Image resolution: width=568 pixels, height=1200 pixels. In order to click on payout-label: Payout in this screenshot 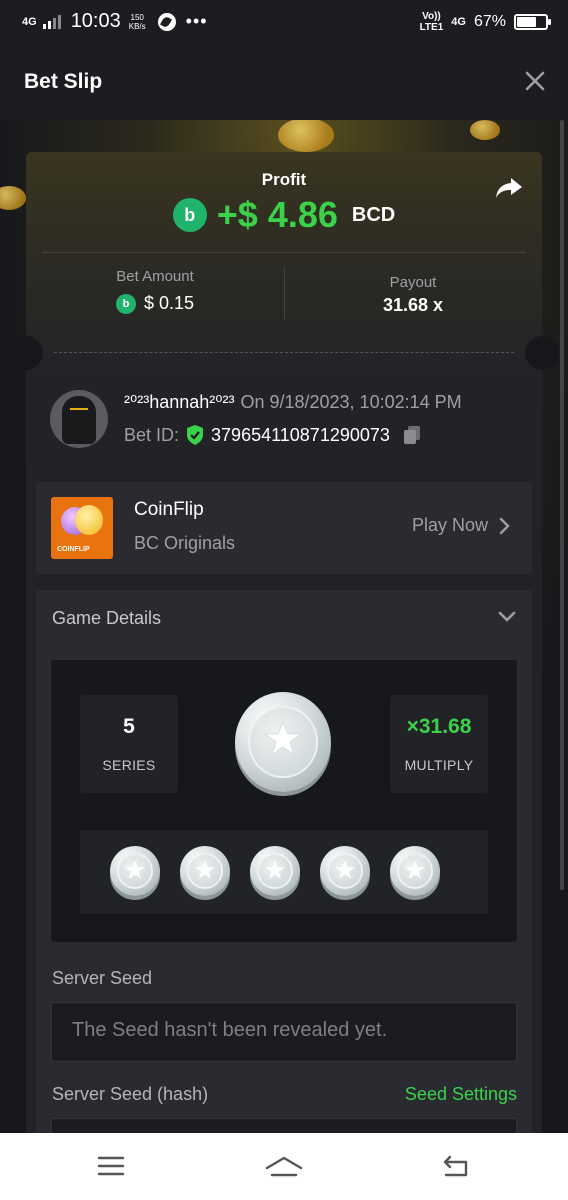, I will do `click(413, 282)`.